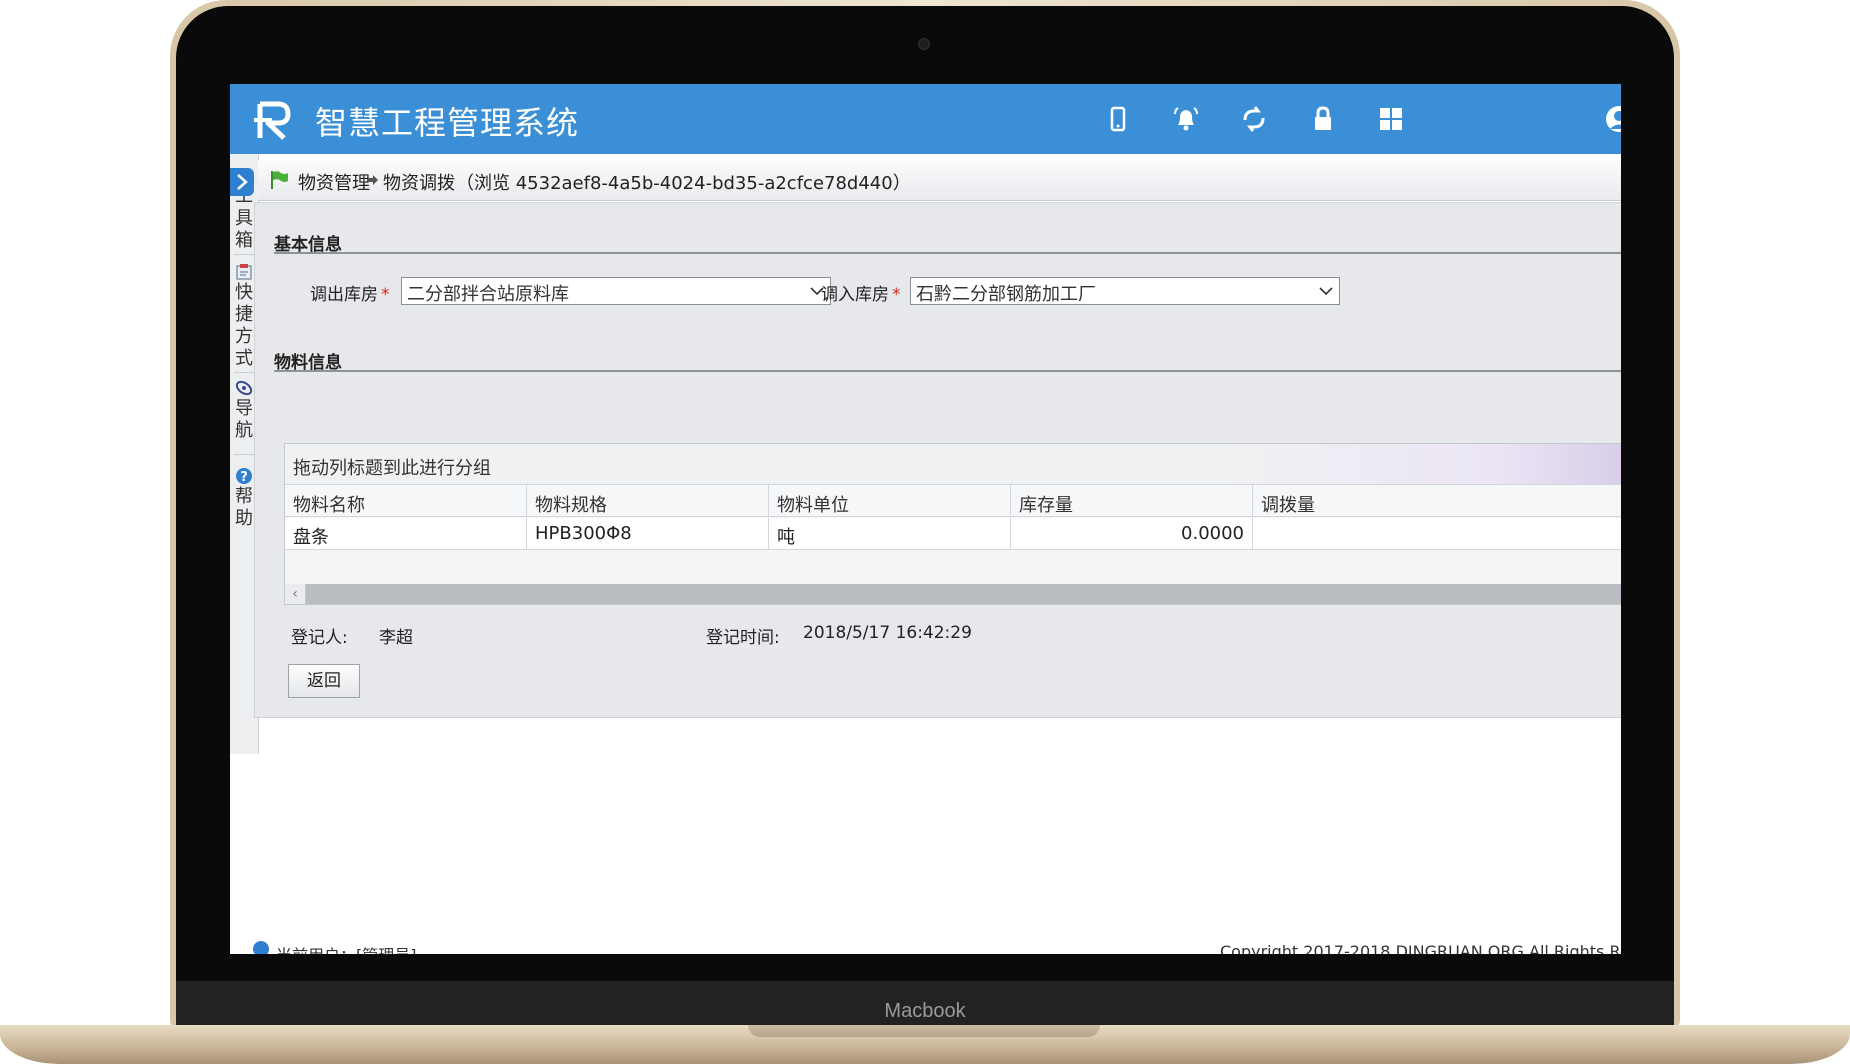 This screenshot has height=1064, width=1850. What do you see at coordinates (406, 534) in the screenshot?
I see `cell-material-name: 盘条` at bounding box center [406, 534].